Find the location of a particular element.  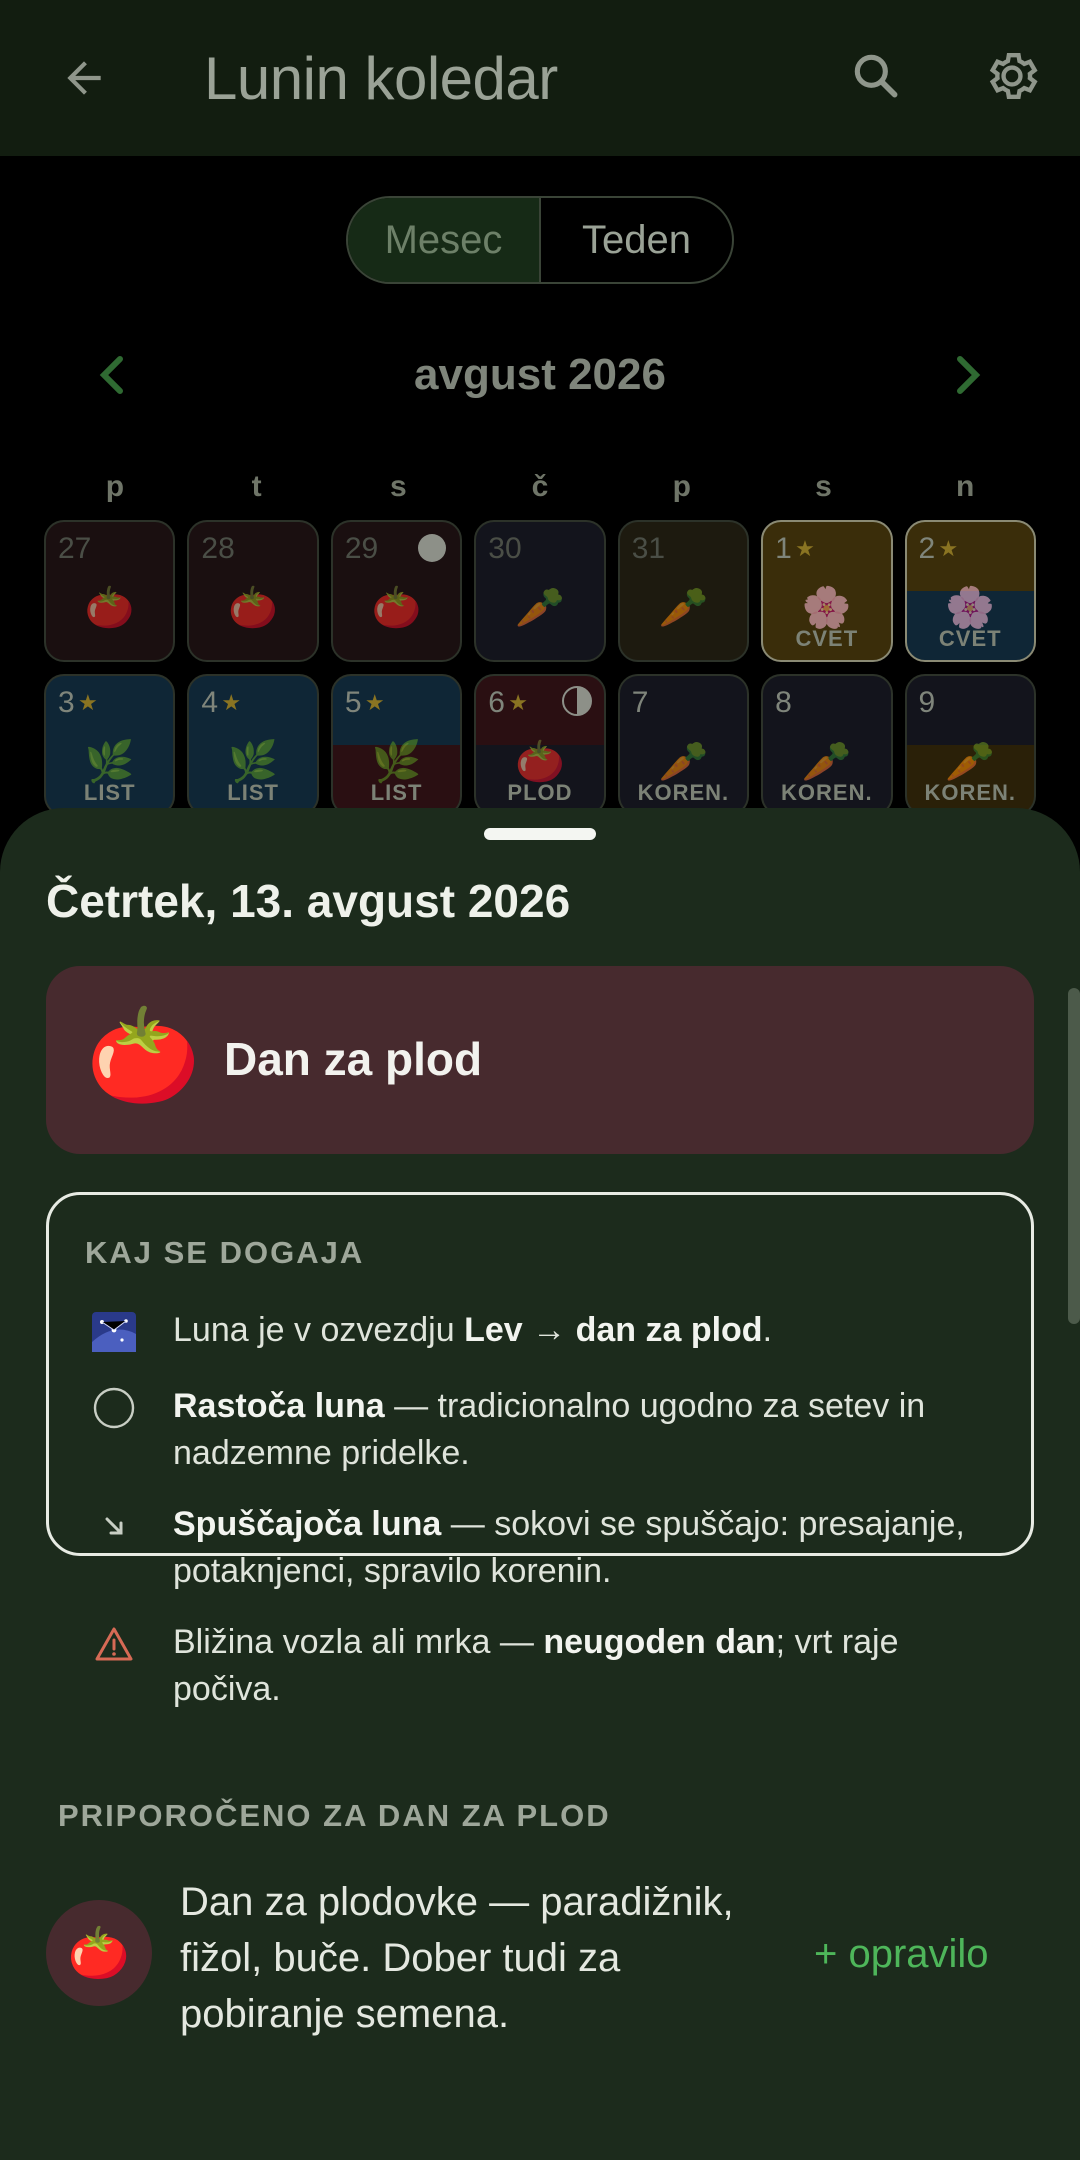

month-title: avgust 2026 is located at coordinates (540, 374).